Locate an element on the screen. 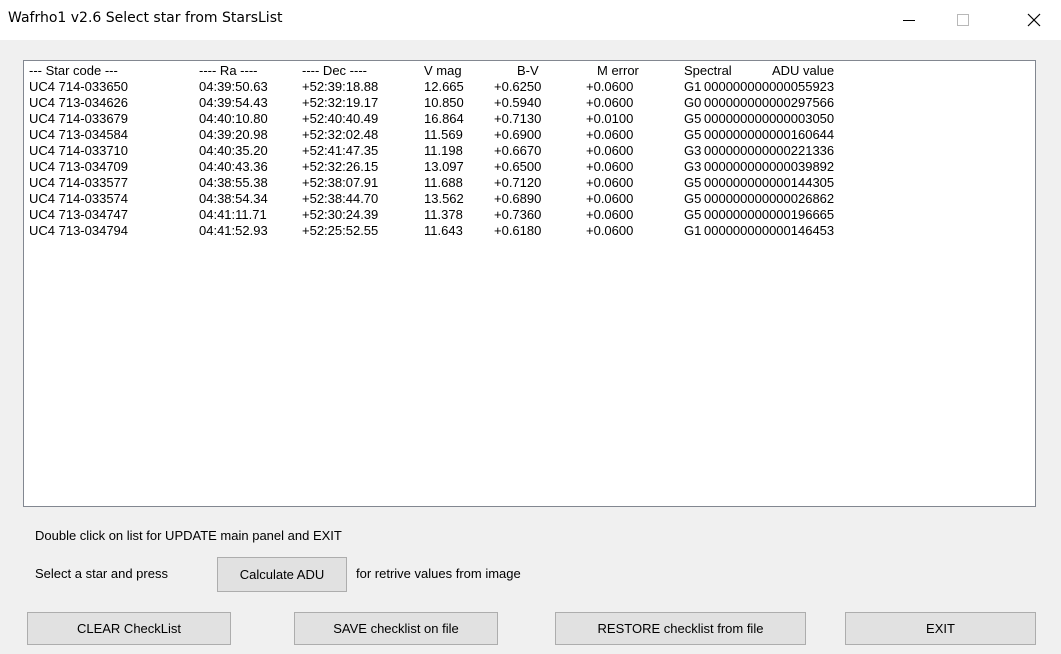 This screenshot has width=1061, height=654. row-adu: 000000000000003050 is located at coordinates (769, 118).